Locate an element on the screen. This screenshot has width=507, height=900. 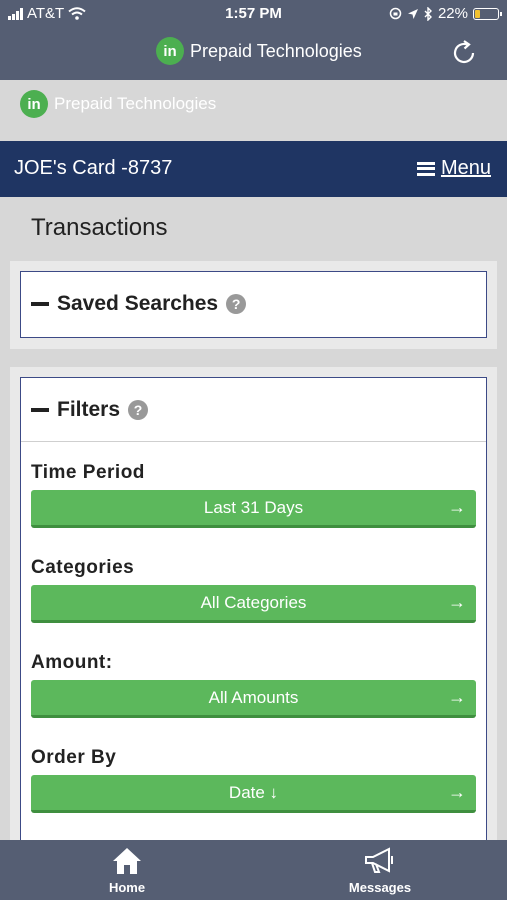
filter-label: Amount: is located at coordinates (72, 662).